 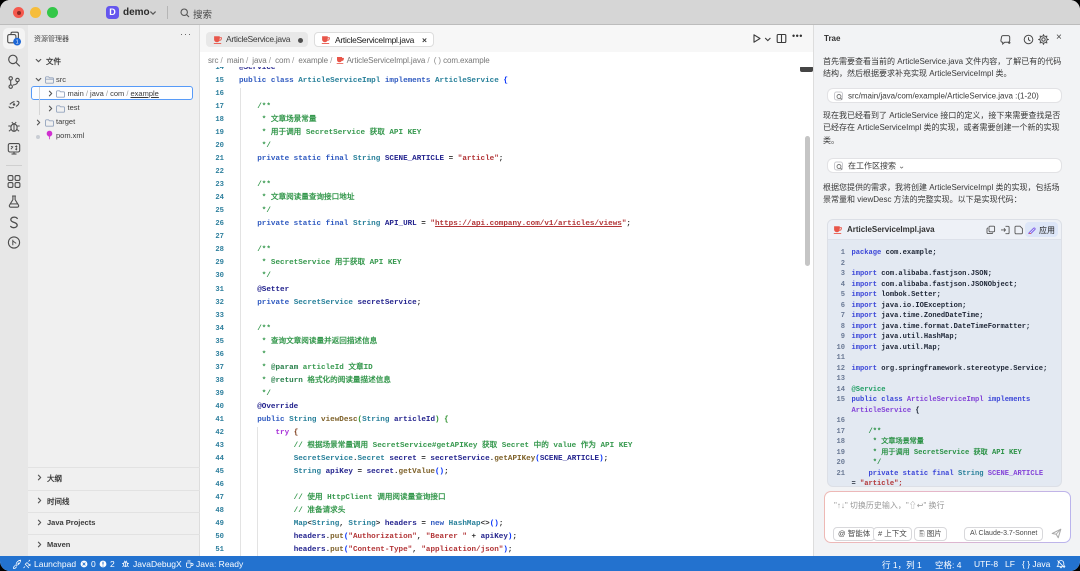 What do you see at coordinates (17, 43) in the screenshot?
I see `svg-text: 1` at bounding box center [17, 43].